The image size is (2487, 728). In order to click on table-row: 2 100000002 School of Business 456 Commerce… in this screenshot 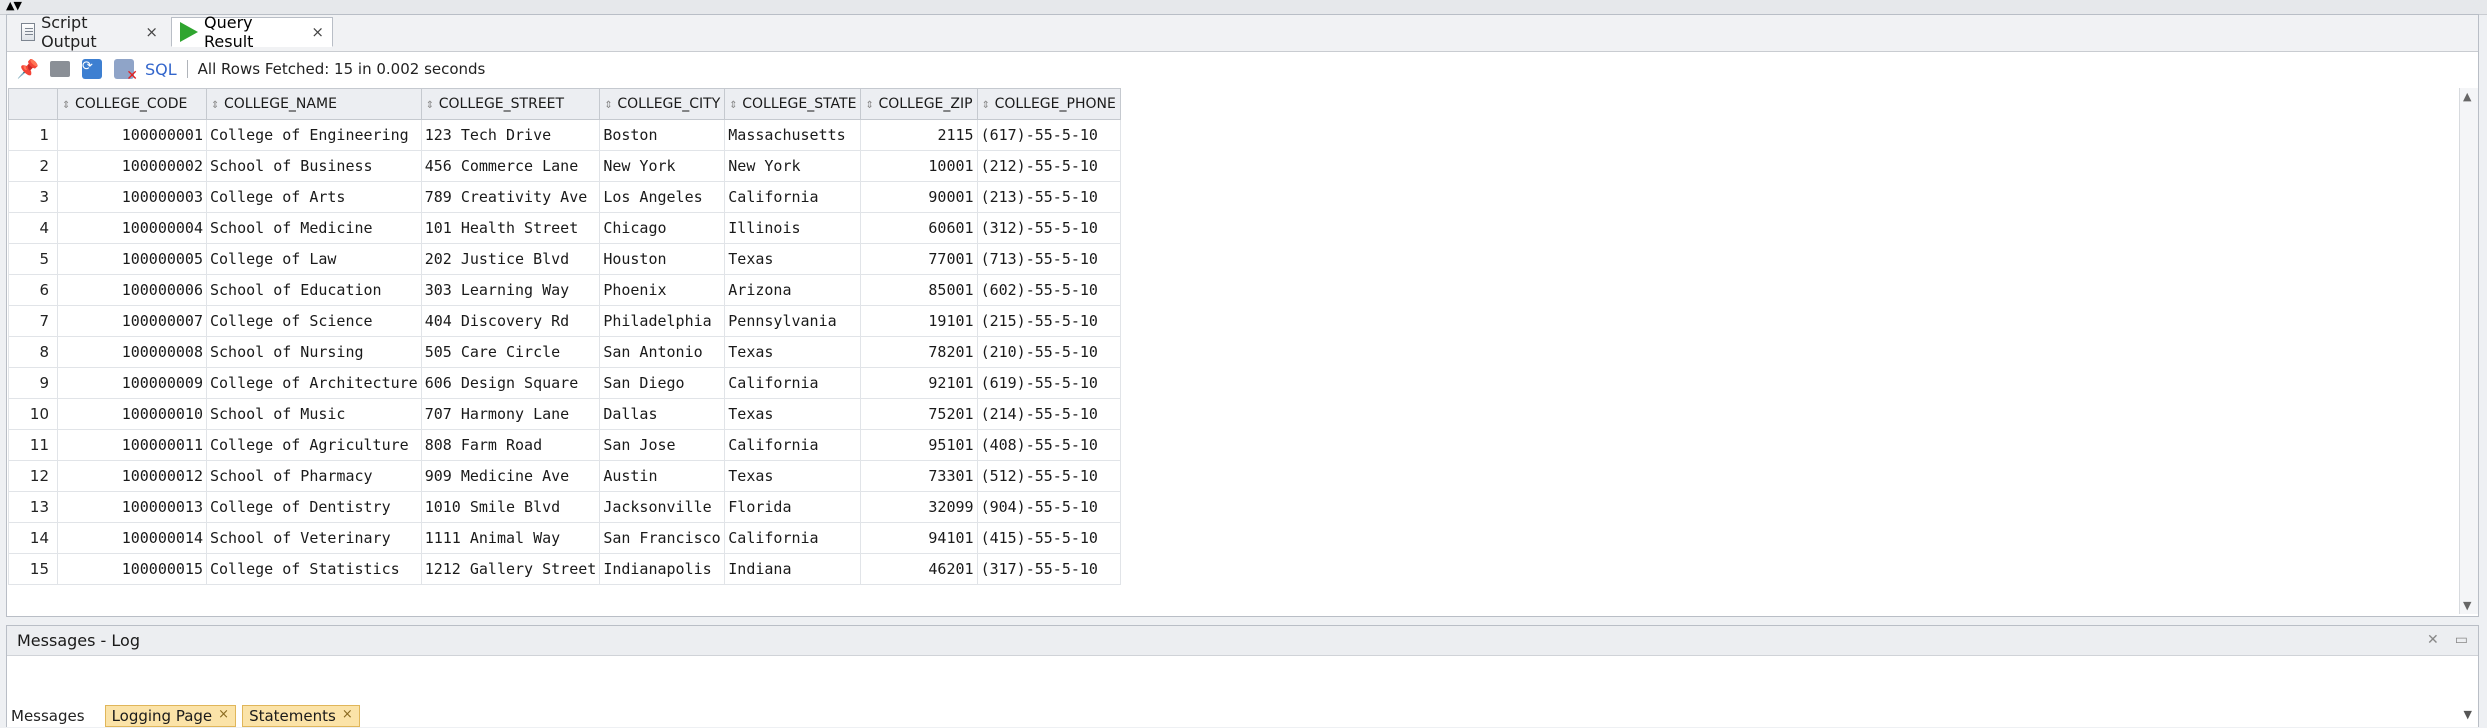, I will do `click(564, 166)`.